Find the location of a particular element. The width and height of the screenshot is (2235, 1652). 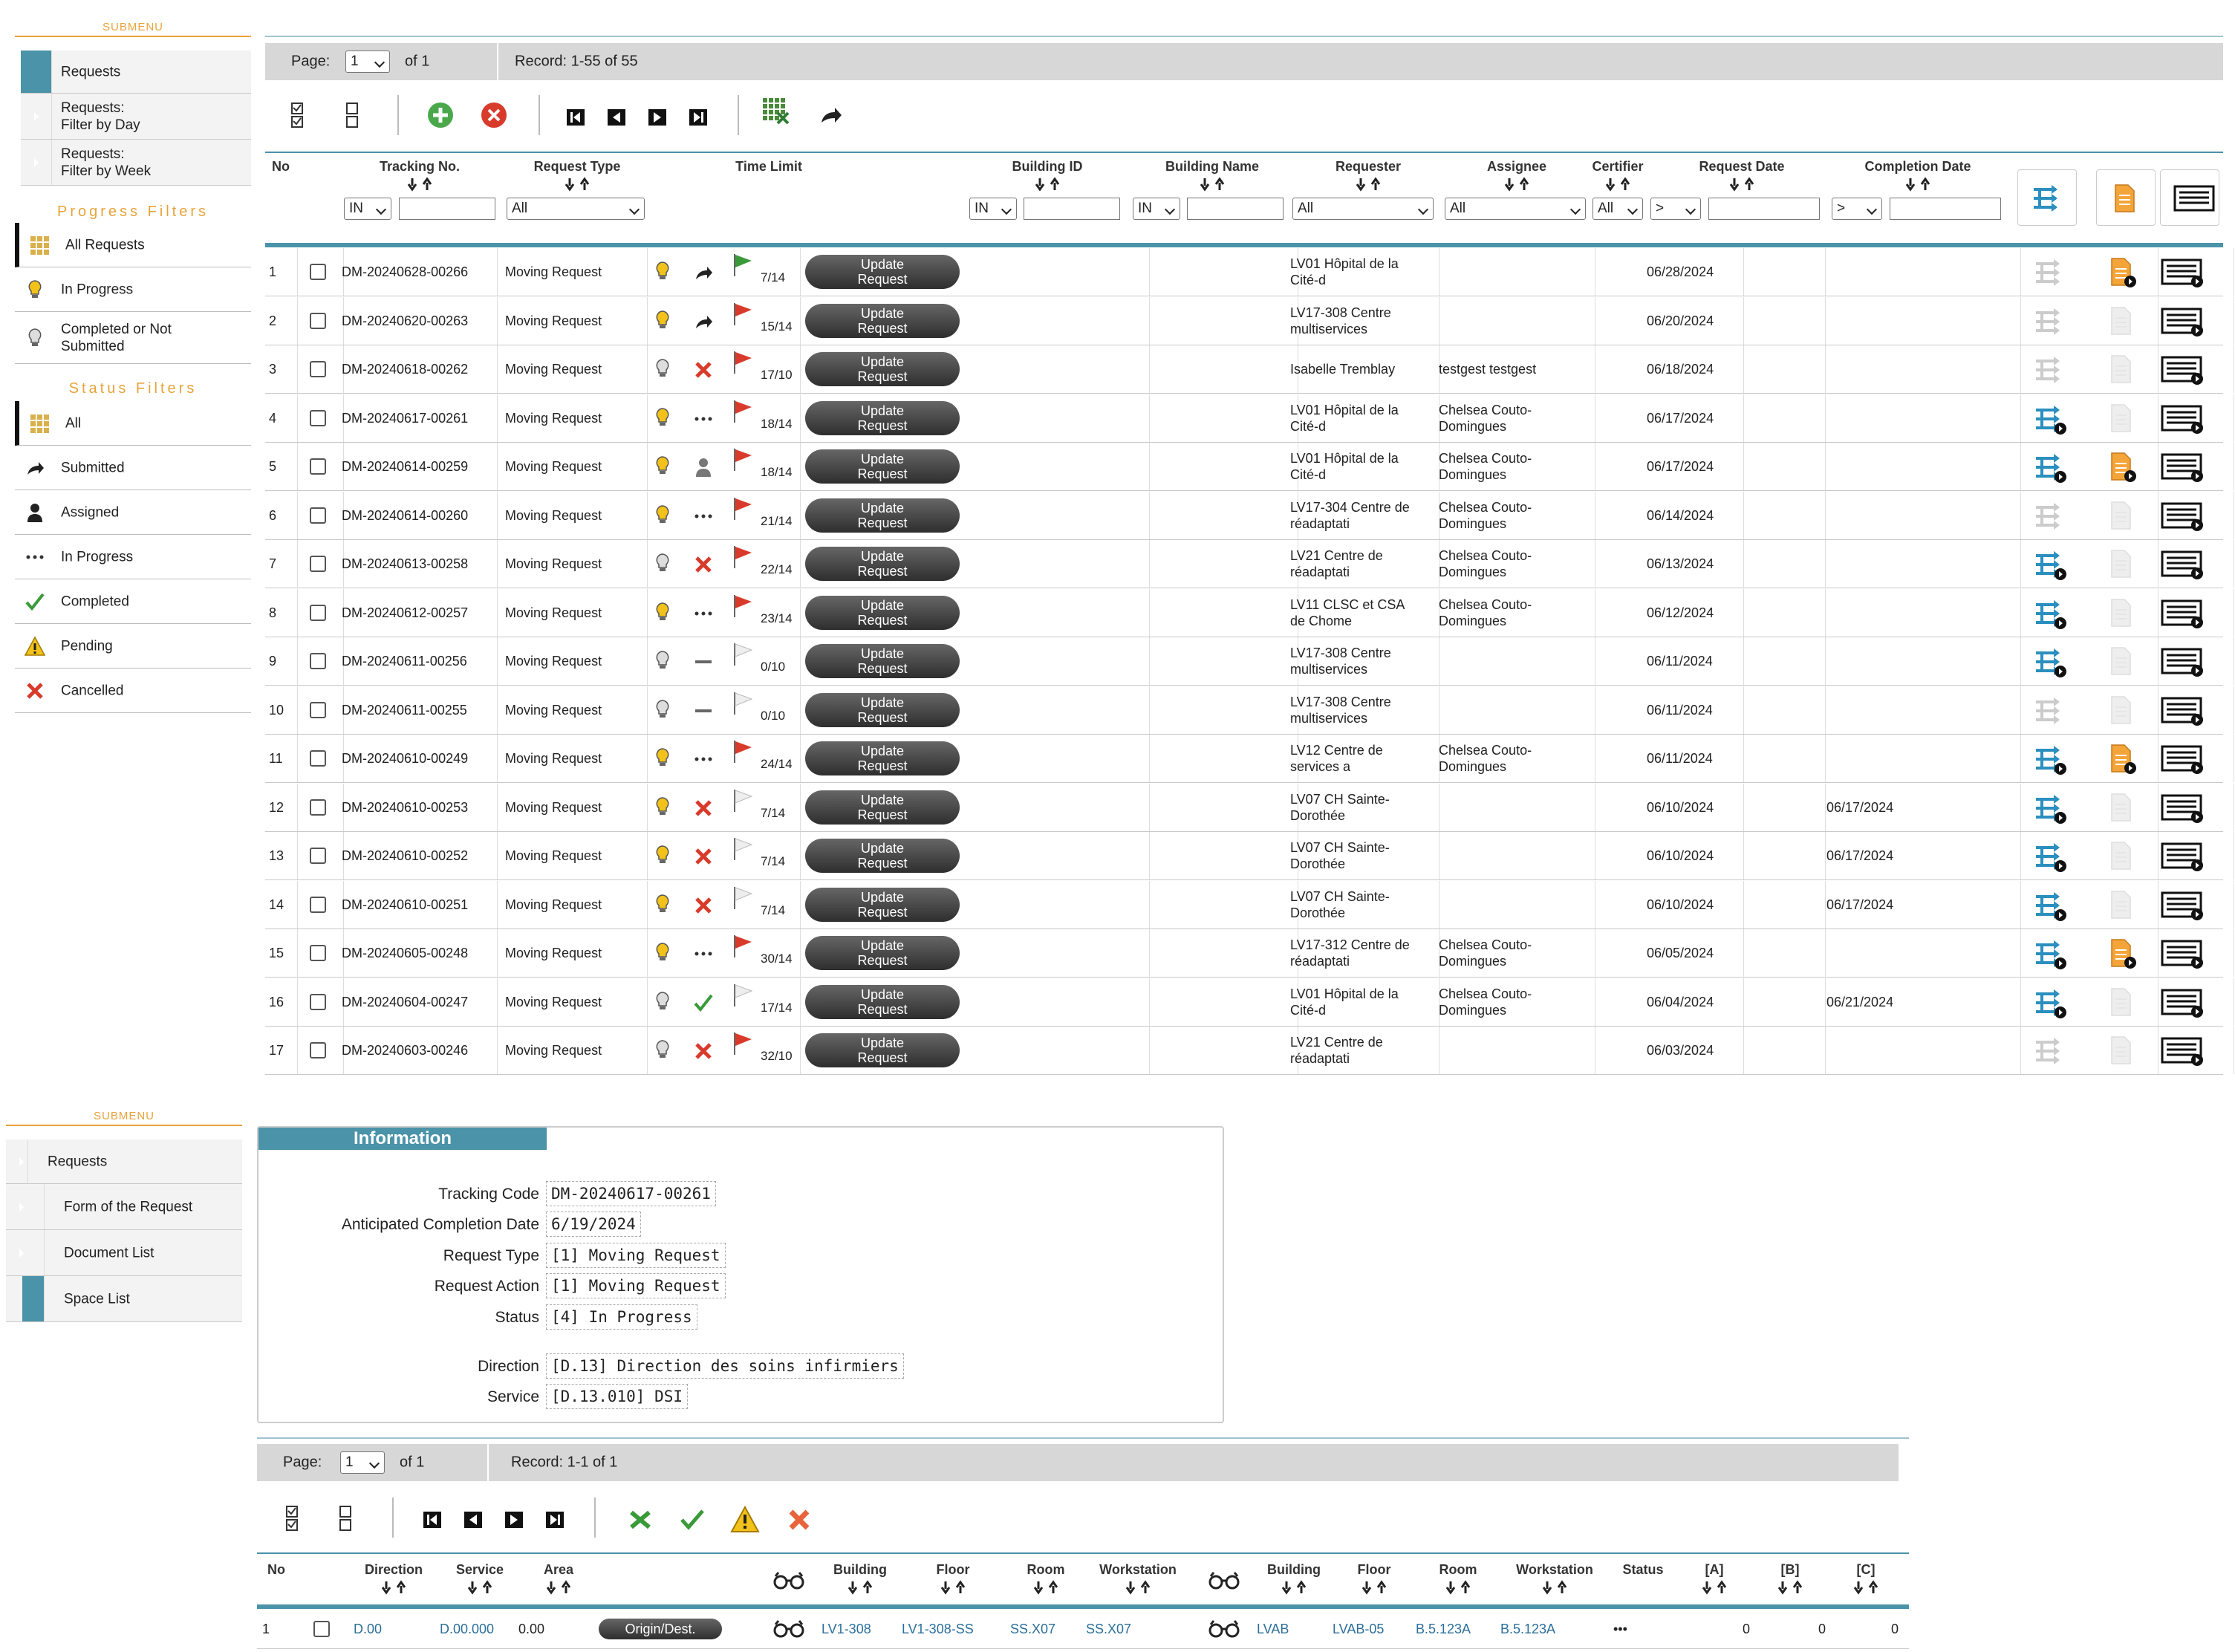

space-direction: D.00 is located at coordinates (368, 1629).